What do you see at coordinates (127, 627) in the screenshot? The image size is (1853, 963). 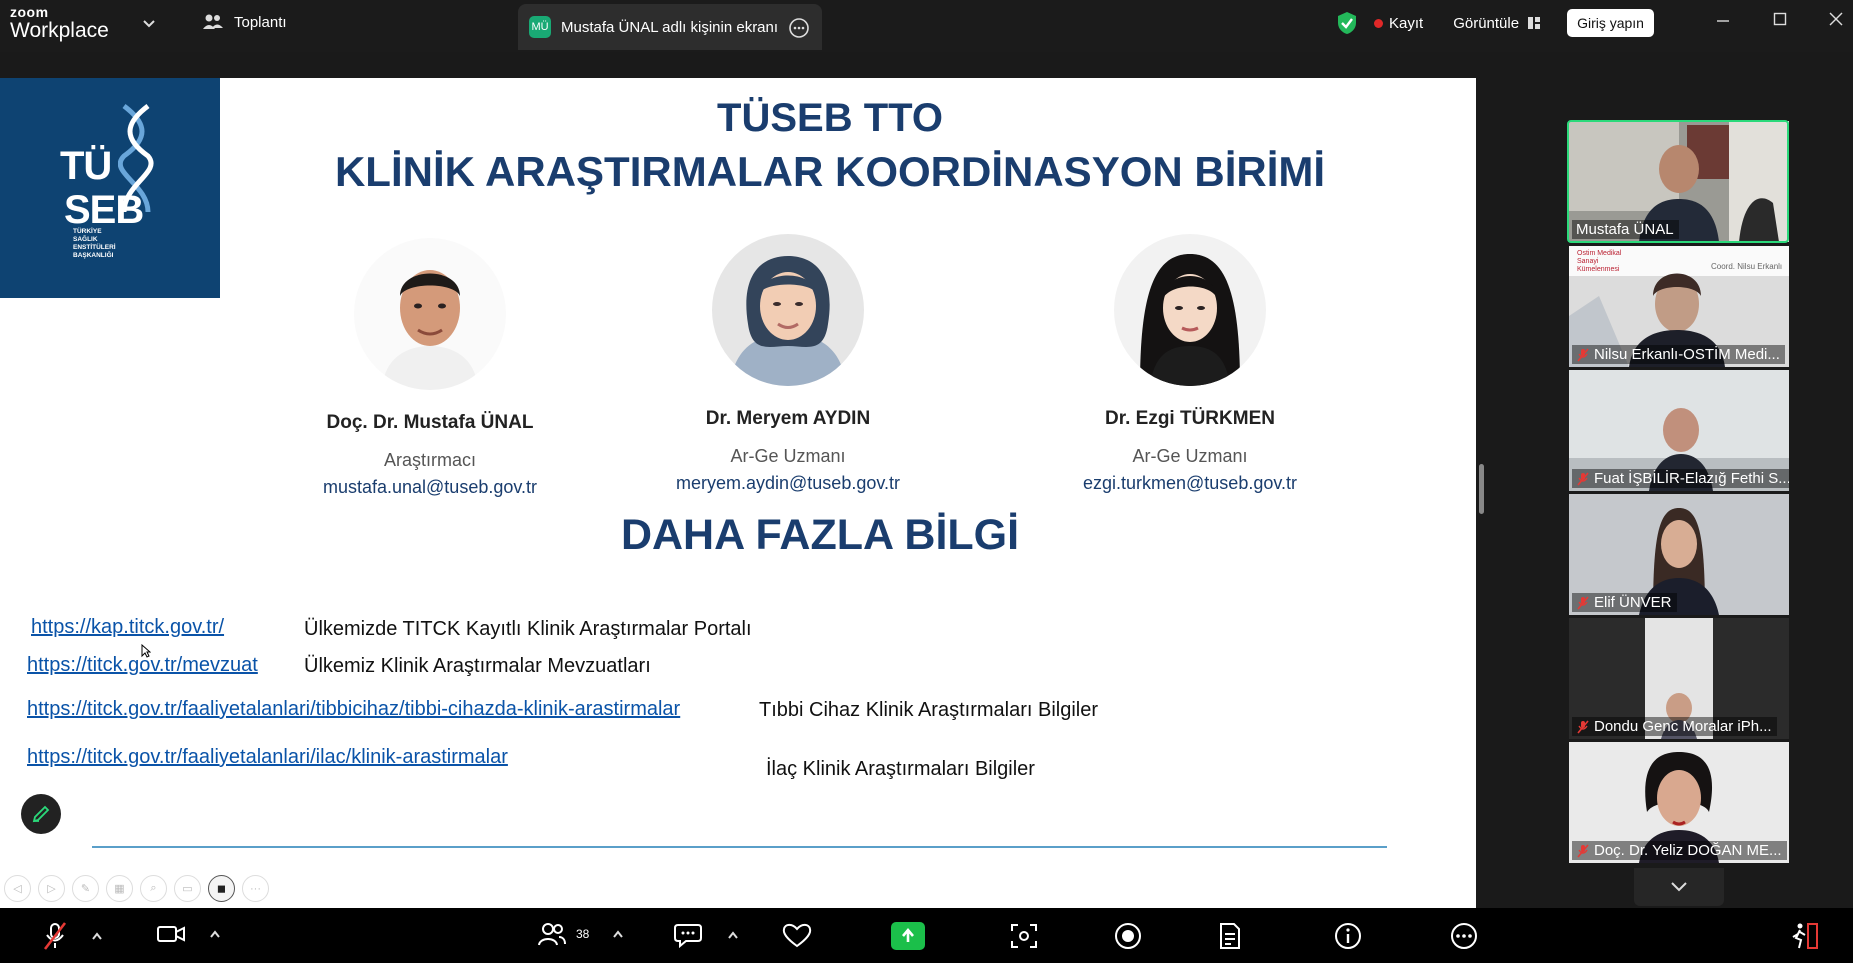 I see `link-kap-titck: https://kap.titck.gov.tr/` at bounding box center [127, 627].